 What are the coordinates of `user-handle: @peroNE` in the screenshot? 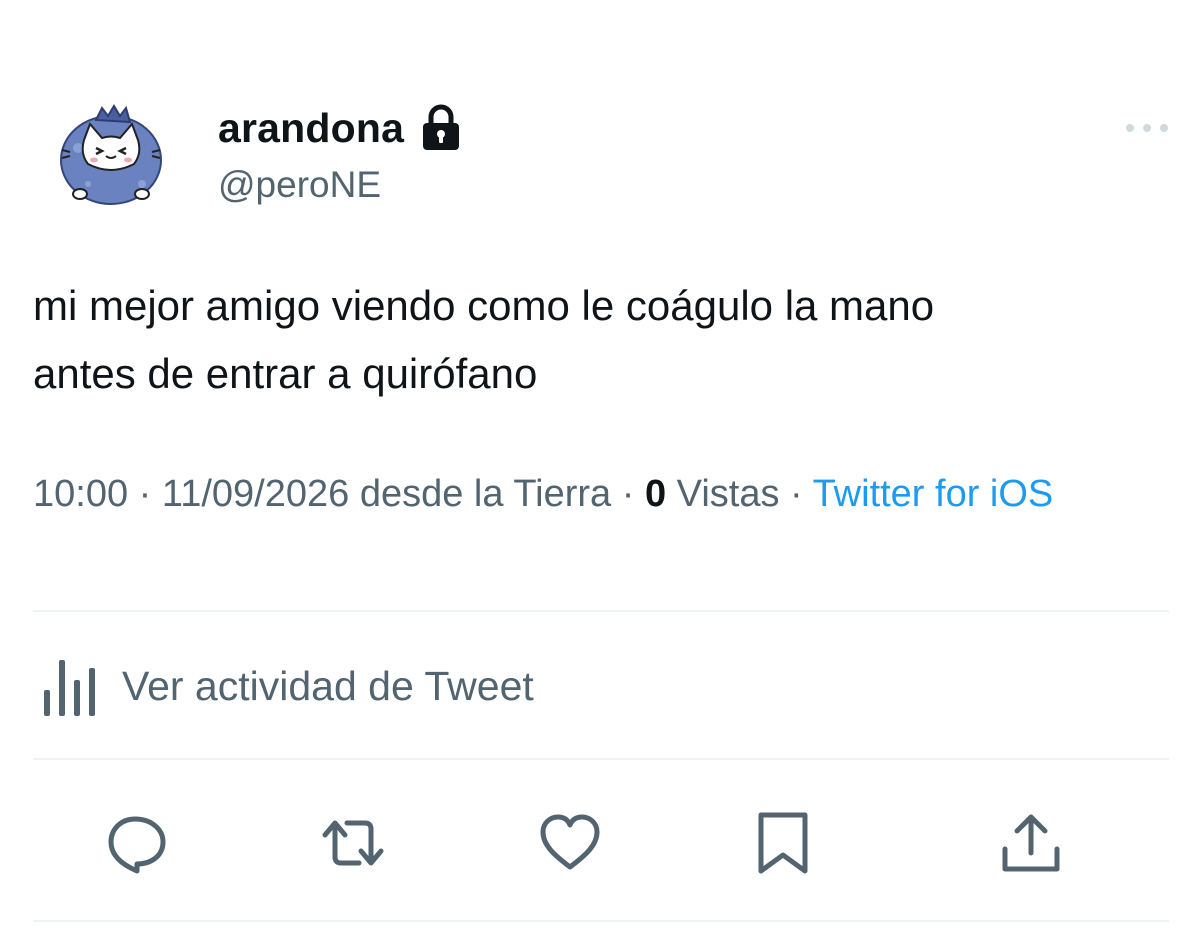 It's located at (299, 185).